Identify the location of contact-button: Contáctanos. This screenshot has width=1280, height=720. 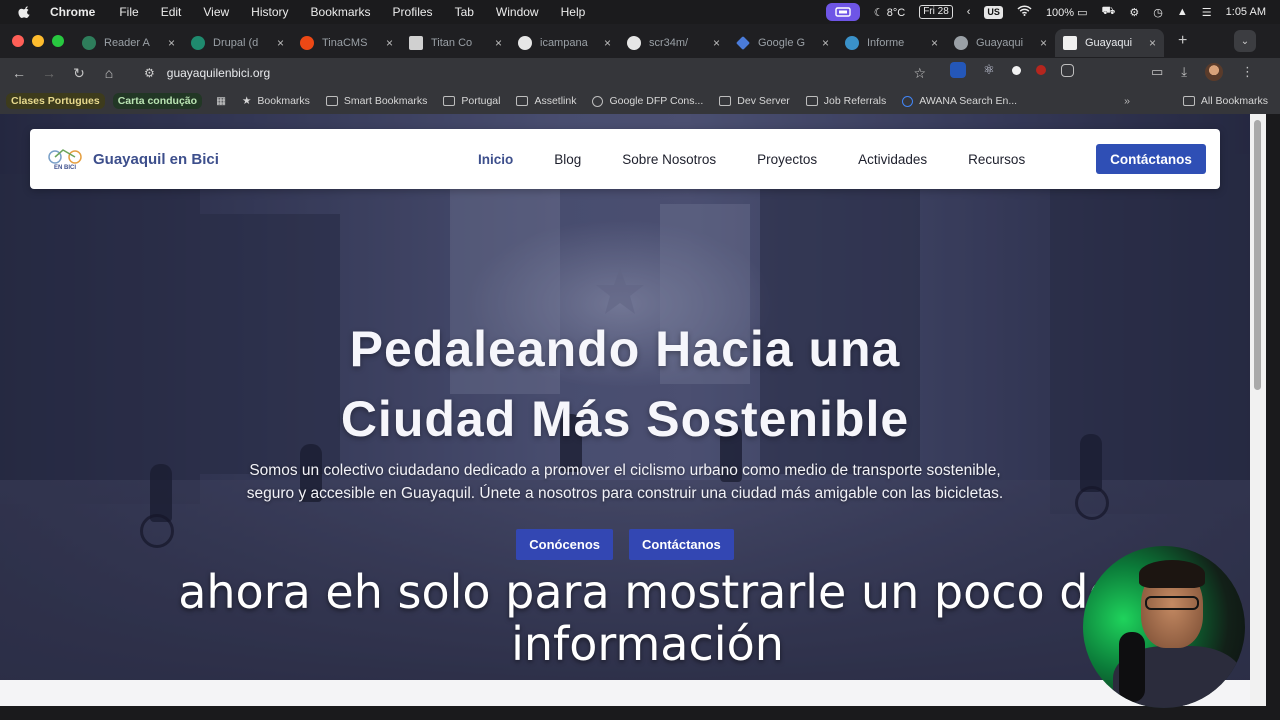
(1151, 159).